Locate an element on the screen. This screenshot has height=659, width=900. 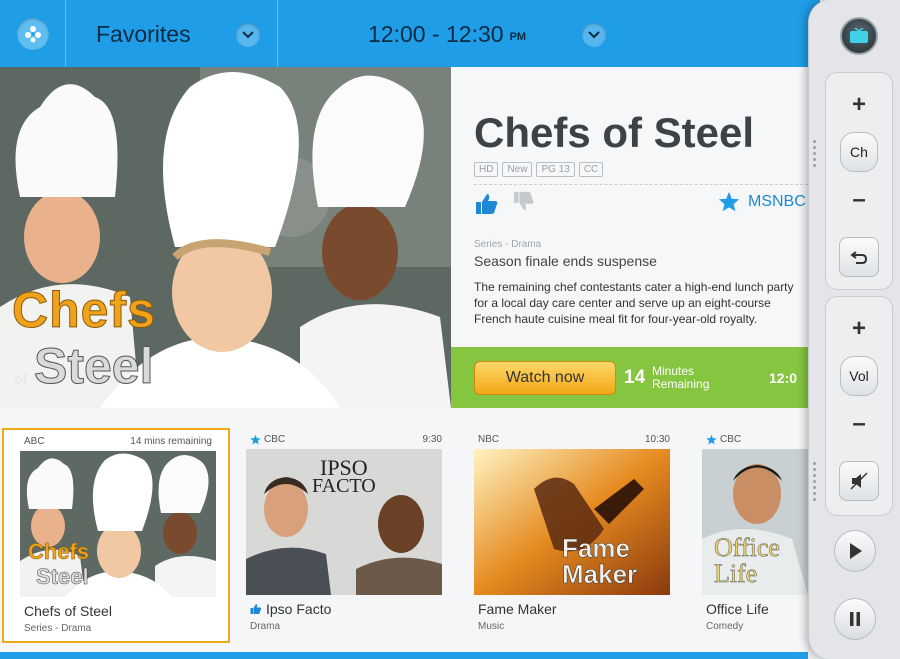
time-range-label: 12:00 - 12:30 PM is located at coordinates (447, 34).